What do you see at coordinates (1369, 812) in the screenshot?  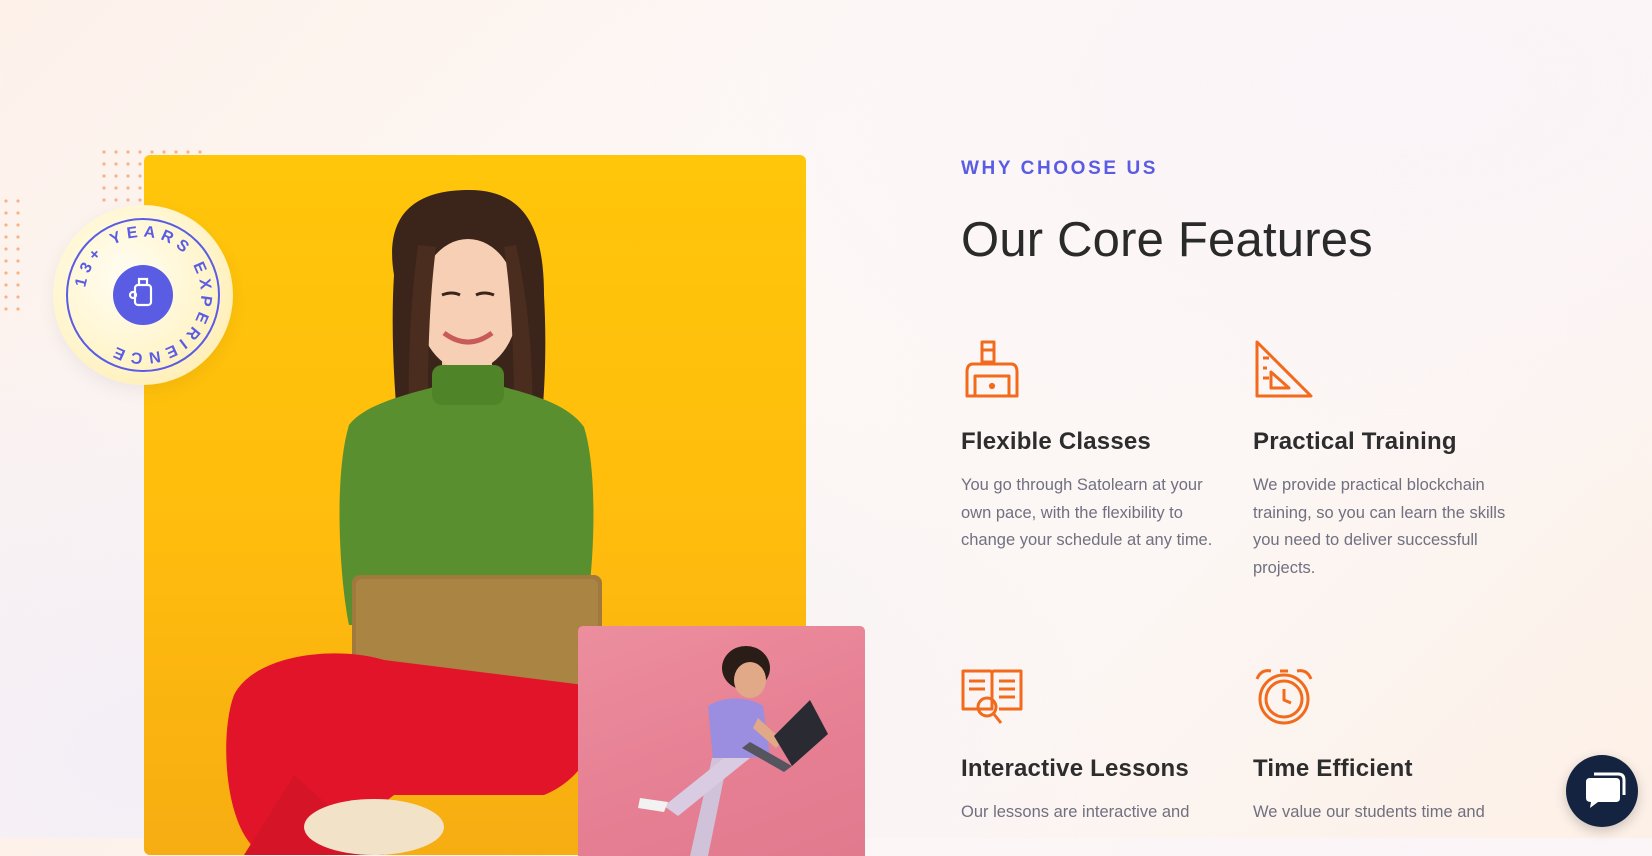 I see `feature-description: We value our students time and` at bounding box center [1369, 812].